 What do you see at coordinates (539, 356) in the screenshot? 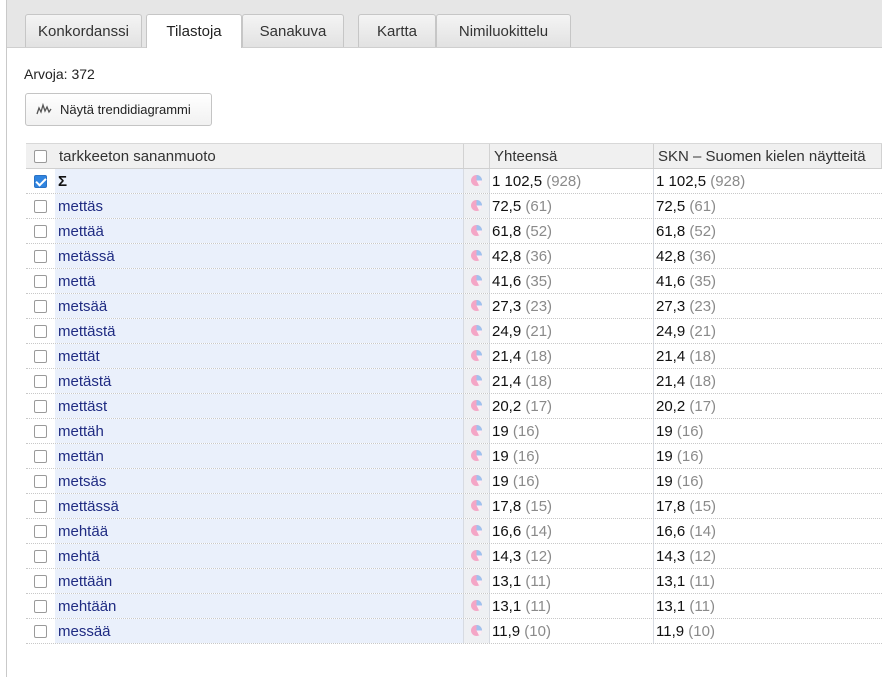
I see `total-absolute-count: (18)` at bounding box center [539, 356].